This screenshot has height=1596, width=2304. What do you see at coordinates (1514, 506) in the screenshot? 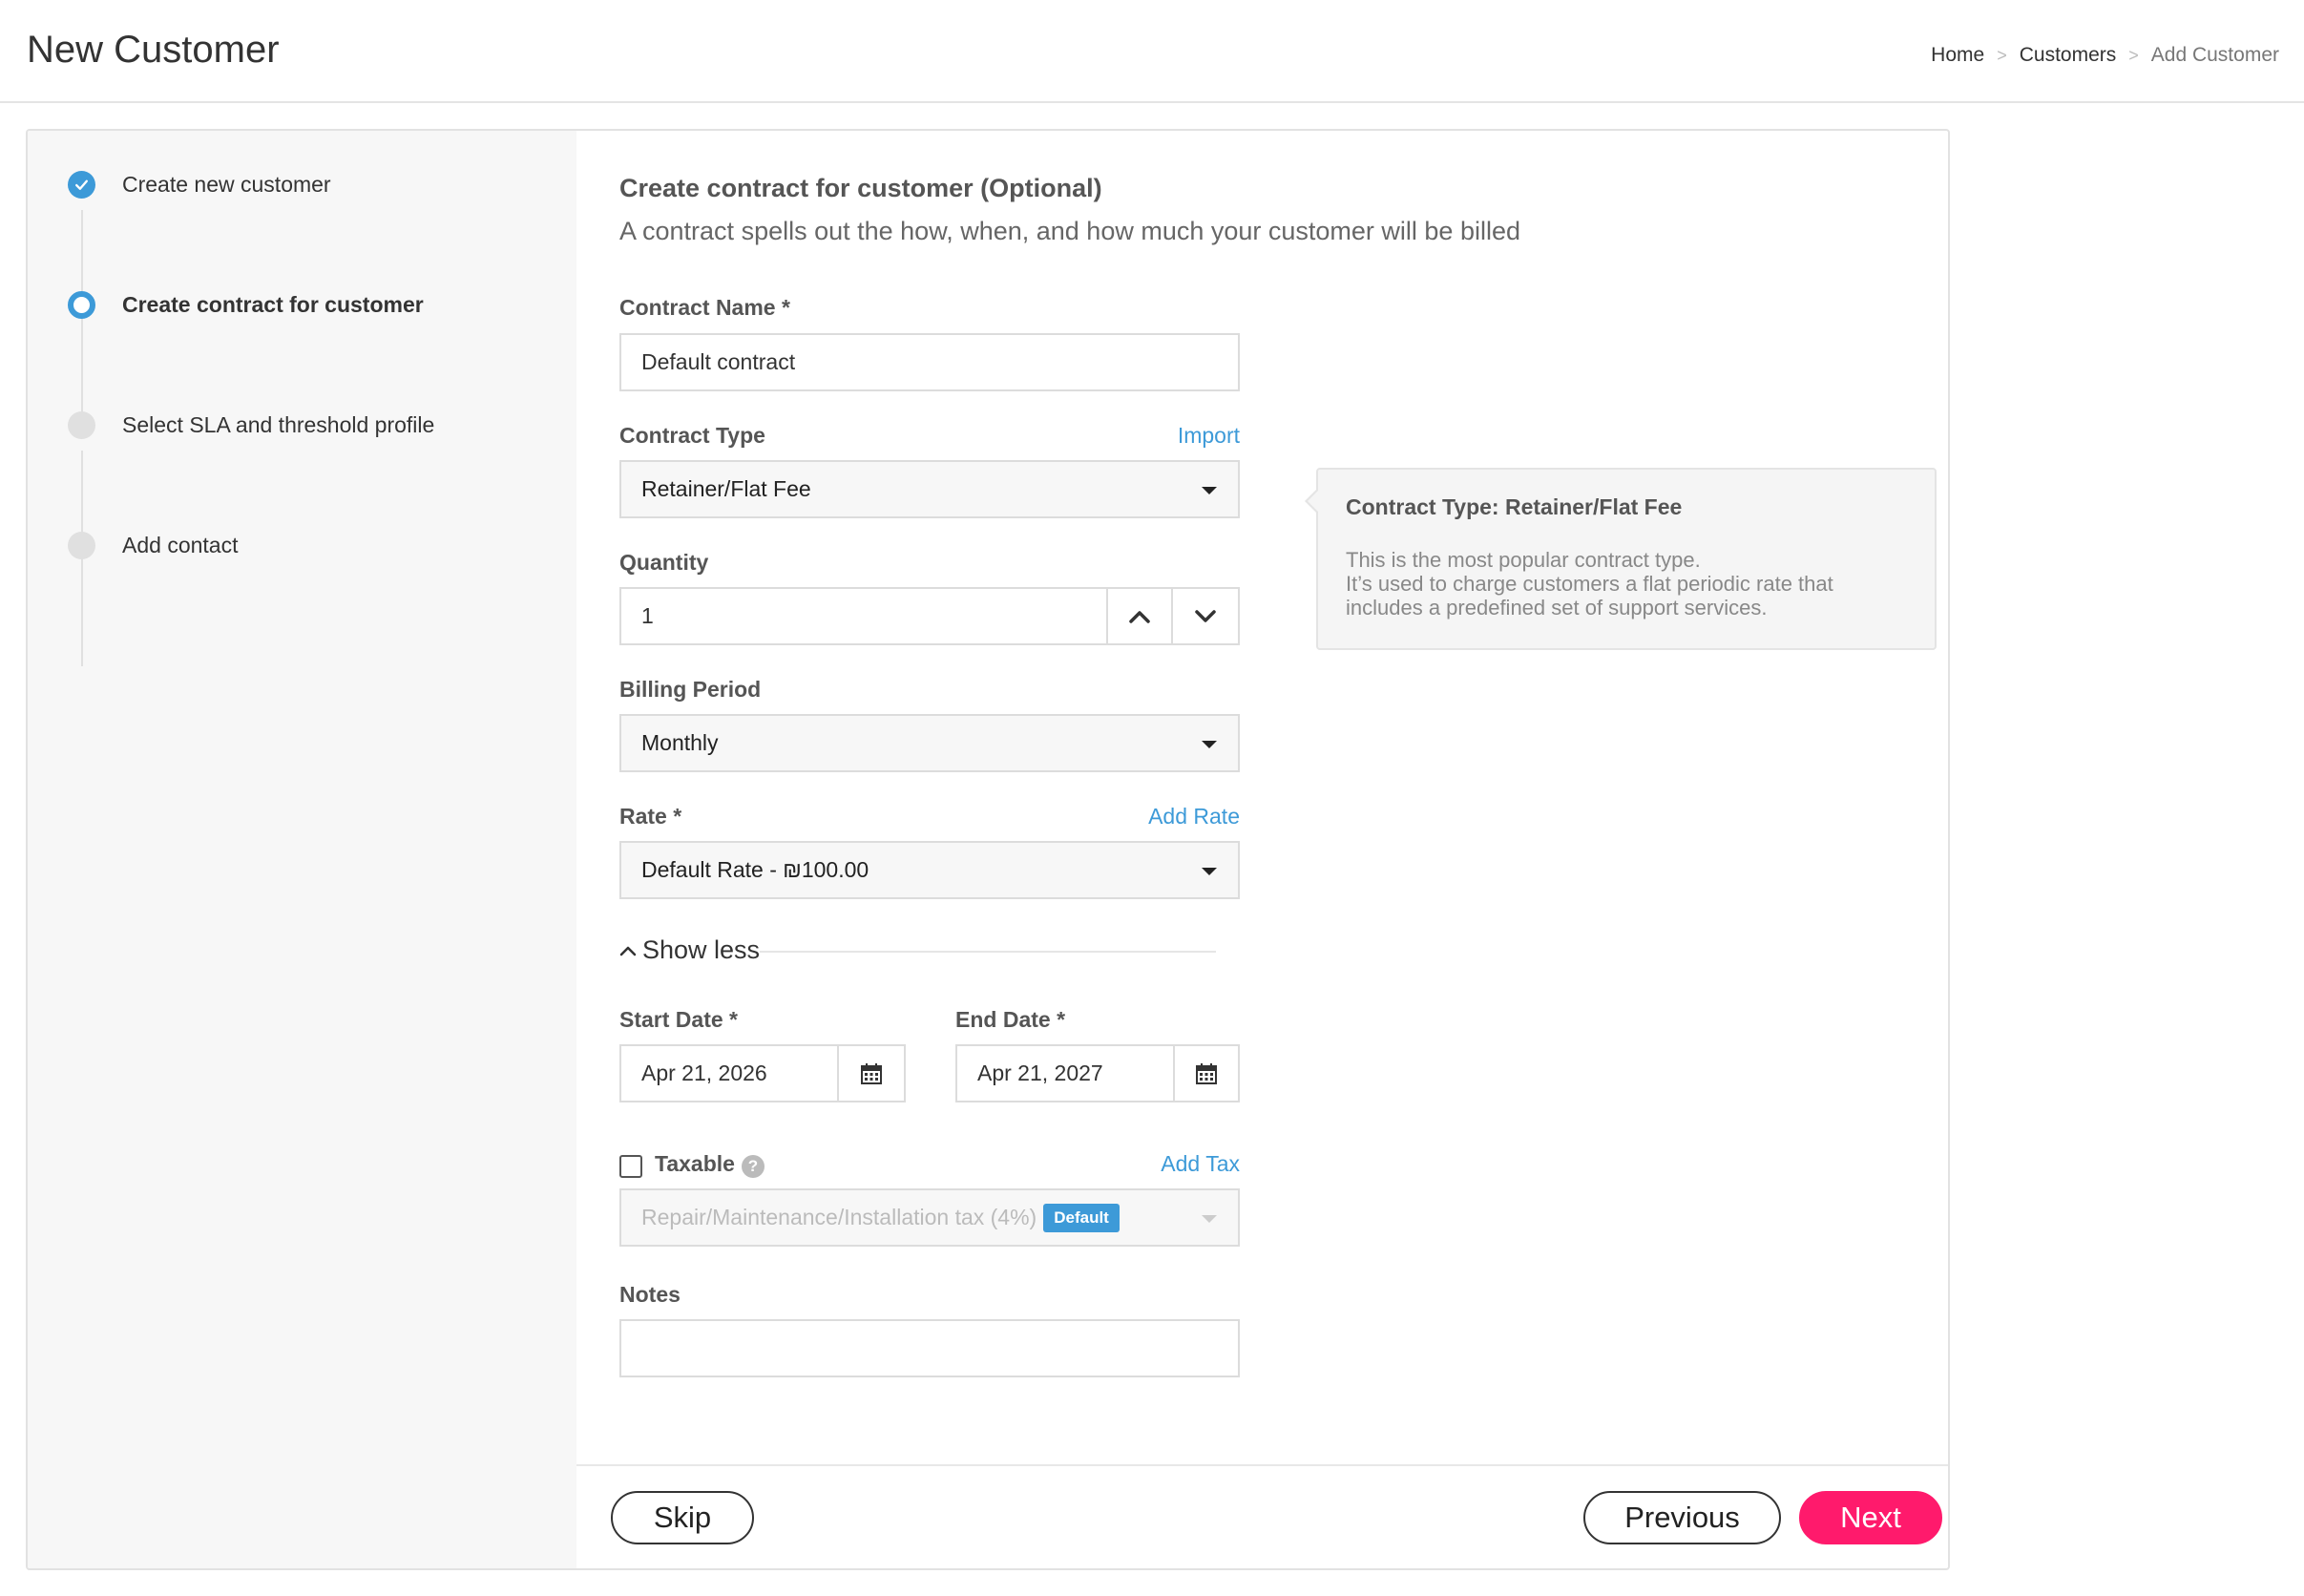
I see `info-title: Contract Type: Retainer/Flat Fee` at bounding box center [1514, 506].